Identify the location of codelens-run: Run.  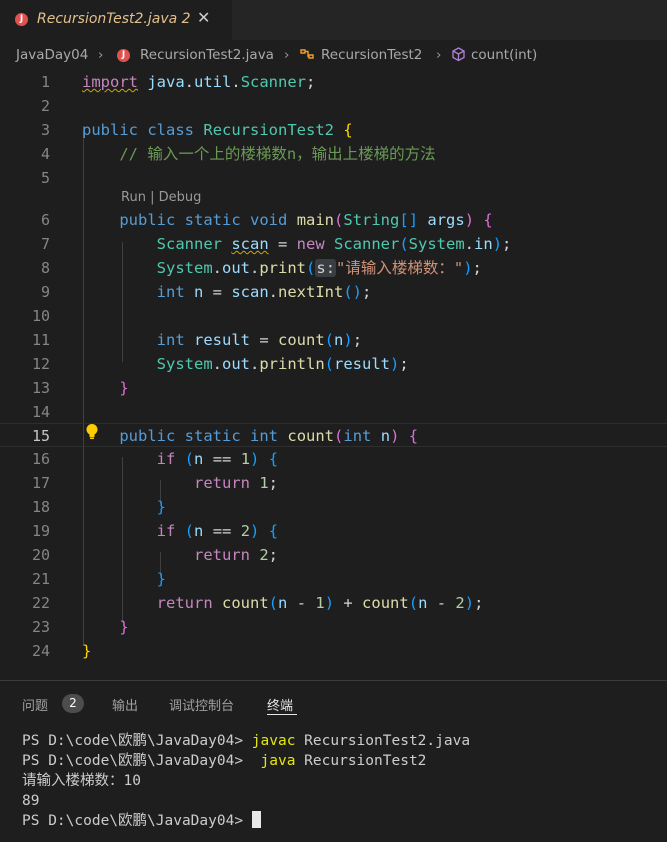
(133, 197).